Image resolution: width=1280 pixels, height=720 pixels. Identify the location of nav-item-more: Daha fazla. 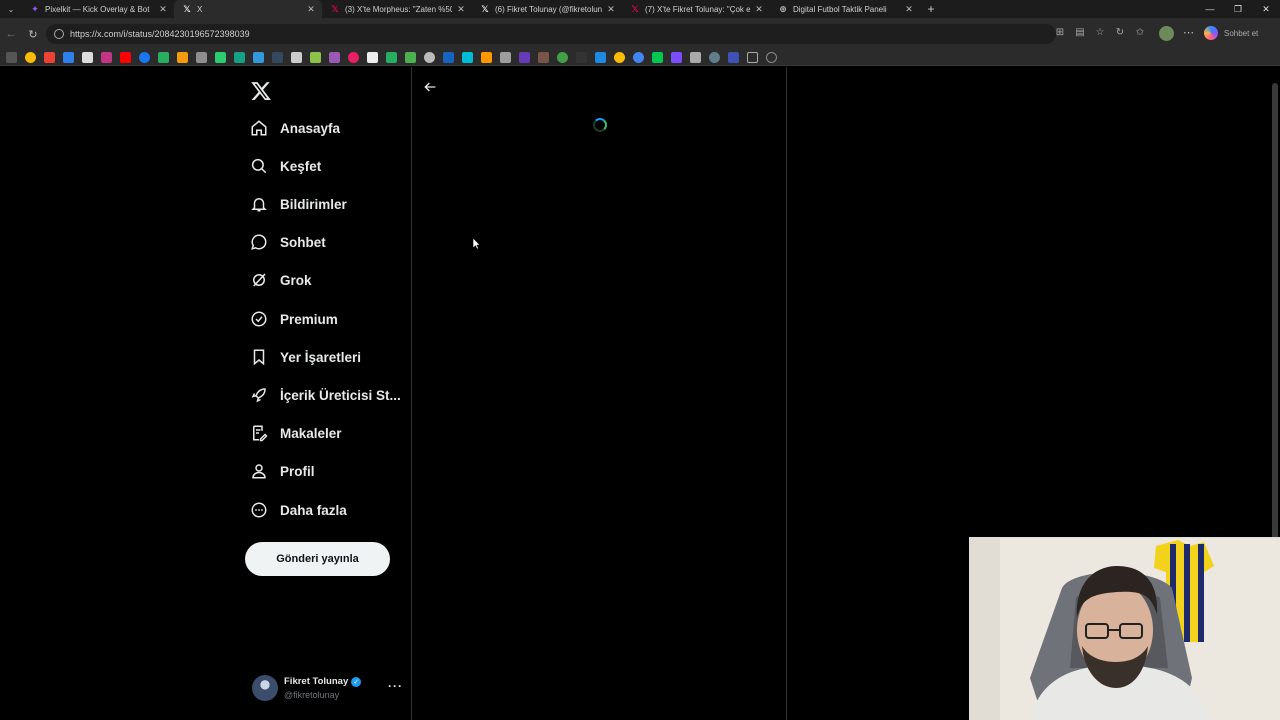
(298, 510).